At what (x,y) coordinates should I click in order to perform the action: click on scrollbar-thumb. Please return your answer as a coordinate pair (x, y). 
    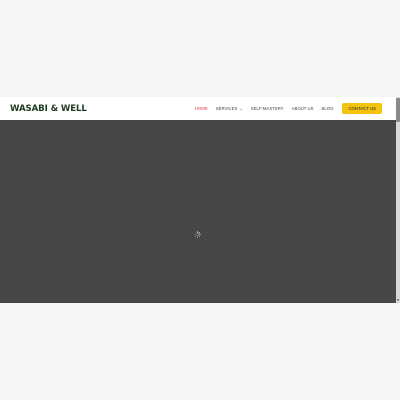
    Looking at the image, I should click on (398, 110).